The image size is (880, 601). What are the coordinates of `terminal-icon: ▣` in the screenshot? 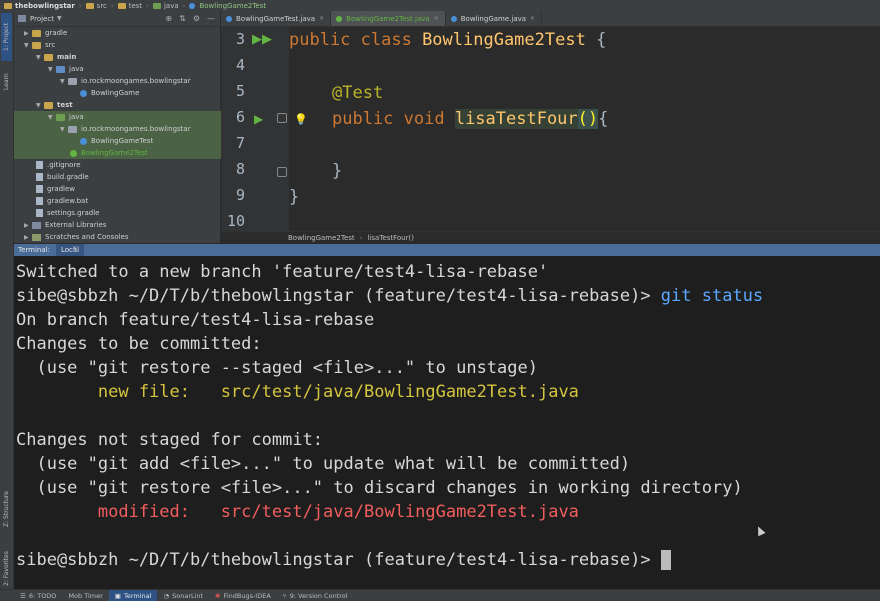 It's located at (117, 595).